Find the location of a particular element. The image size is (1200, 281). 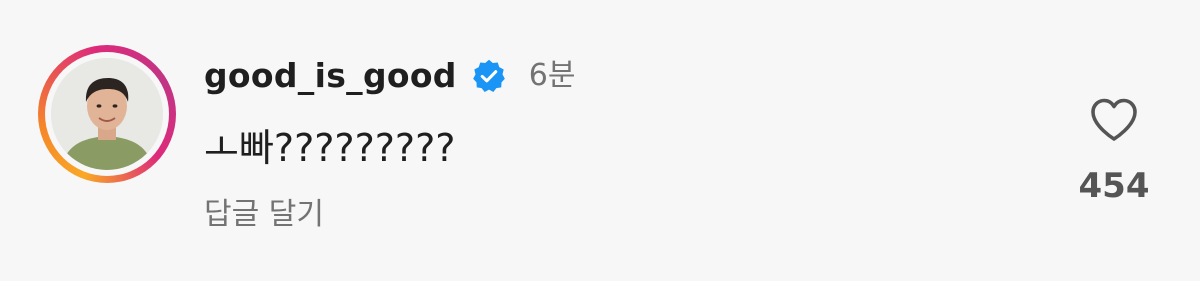

username: good_is_good is located at coordinates (330, 76).